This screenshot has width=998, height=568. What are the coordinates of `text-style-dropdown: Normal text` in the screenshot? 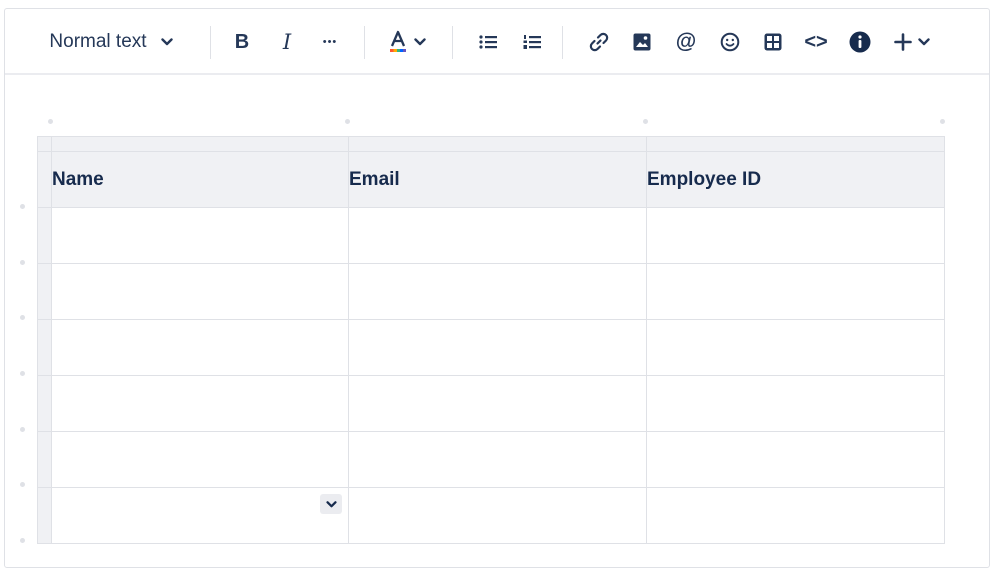 It's located at (111, 42).